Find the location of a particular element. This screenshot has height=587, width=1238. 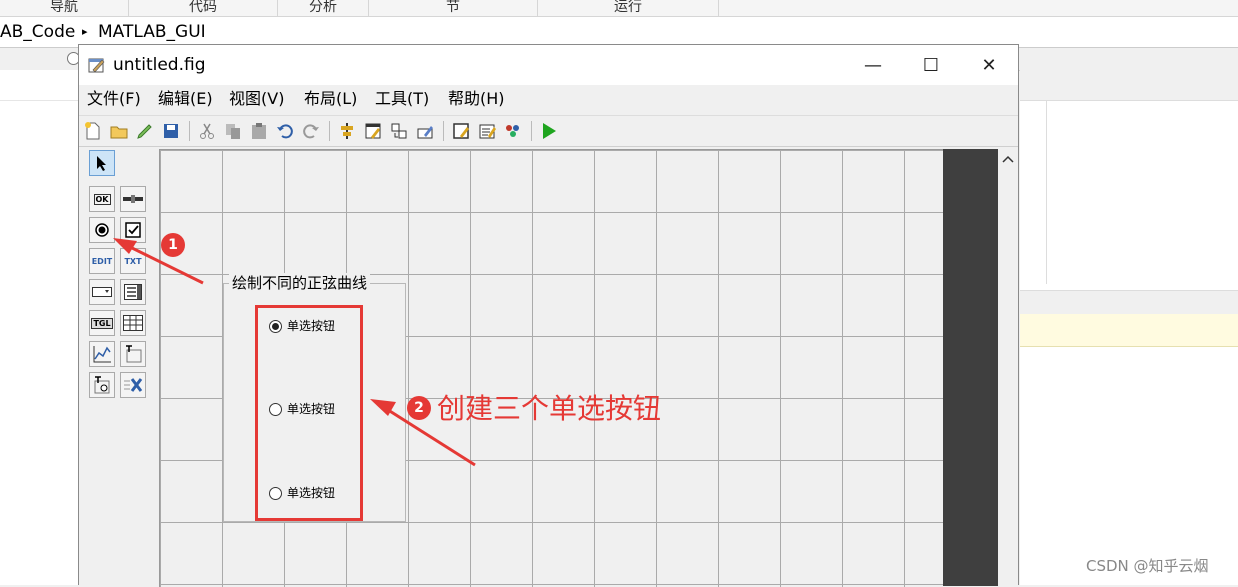

annotation-badge-2: 2 is located at coordinates (419, 408).